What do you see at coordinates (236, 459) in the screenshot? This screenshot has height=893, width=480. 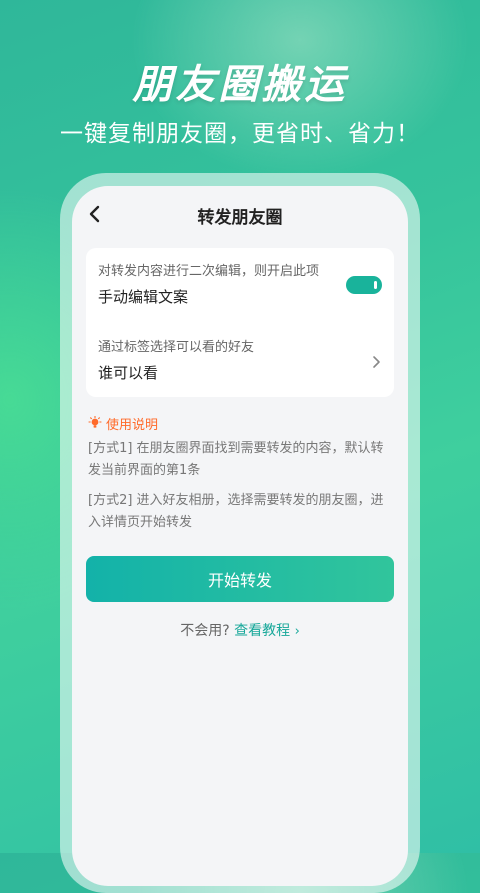 I see `method-1-text: [方式1] 在朋友圈界面找到需要转发的内容，默认转发当前界面的第1条` at bounding box center [236, 459].